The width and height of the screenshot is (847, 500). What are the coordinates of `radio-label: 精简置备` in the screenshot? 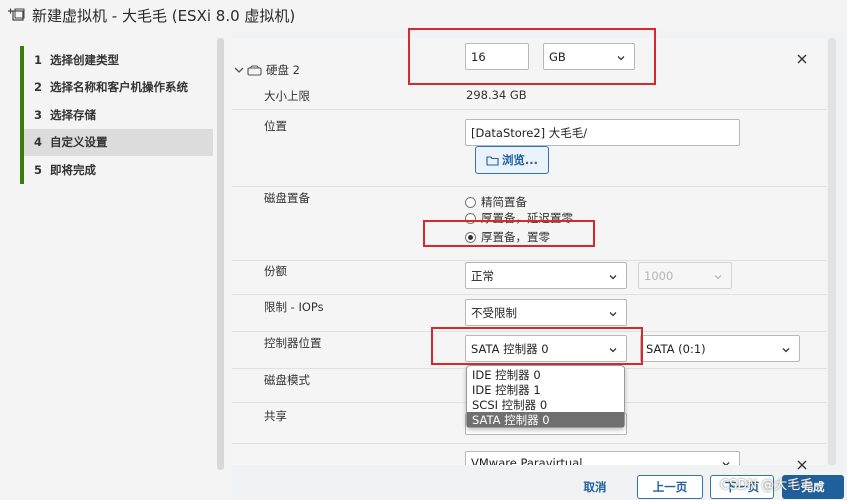 It's located at (504, 202).